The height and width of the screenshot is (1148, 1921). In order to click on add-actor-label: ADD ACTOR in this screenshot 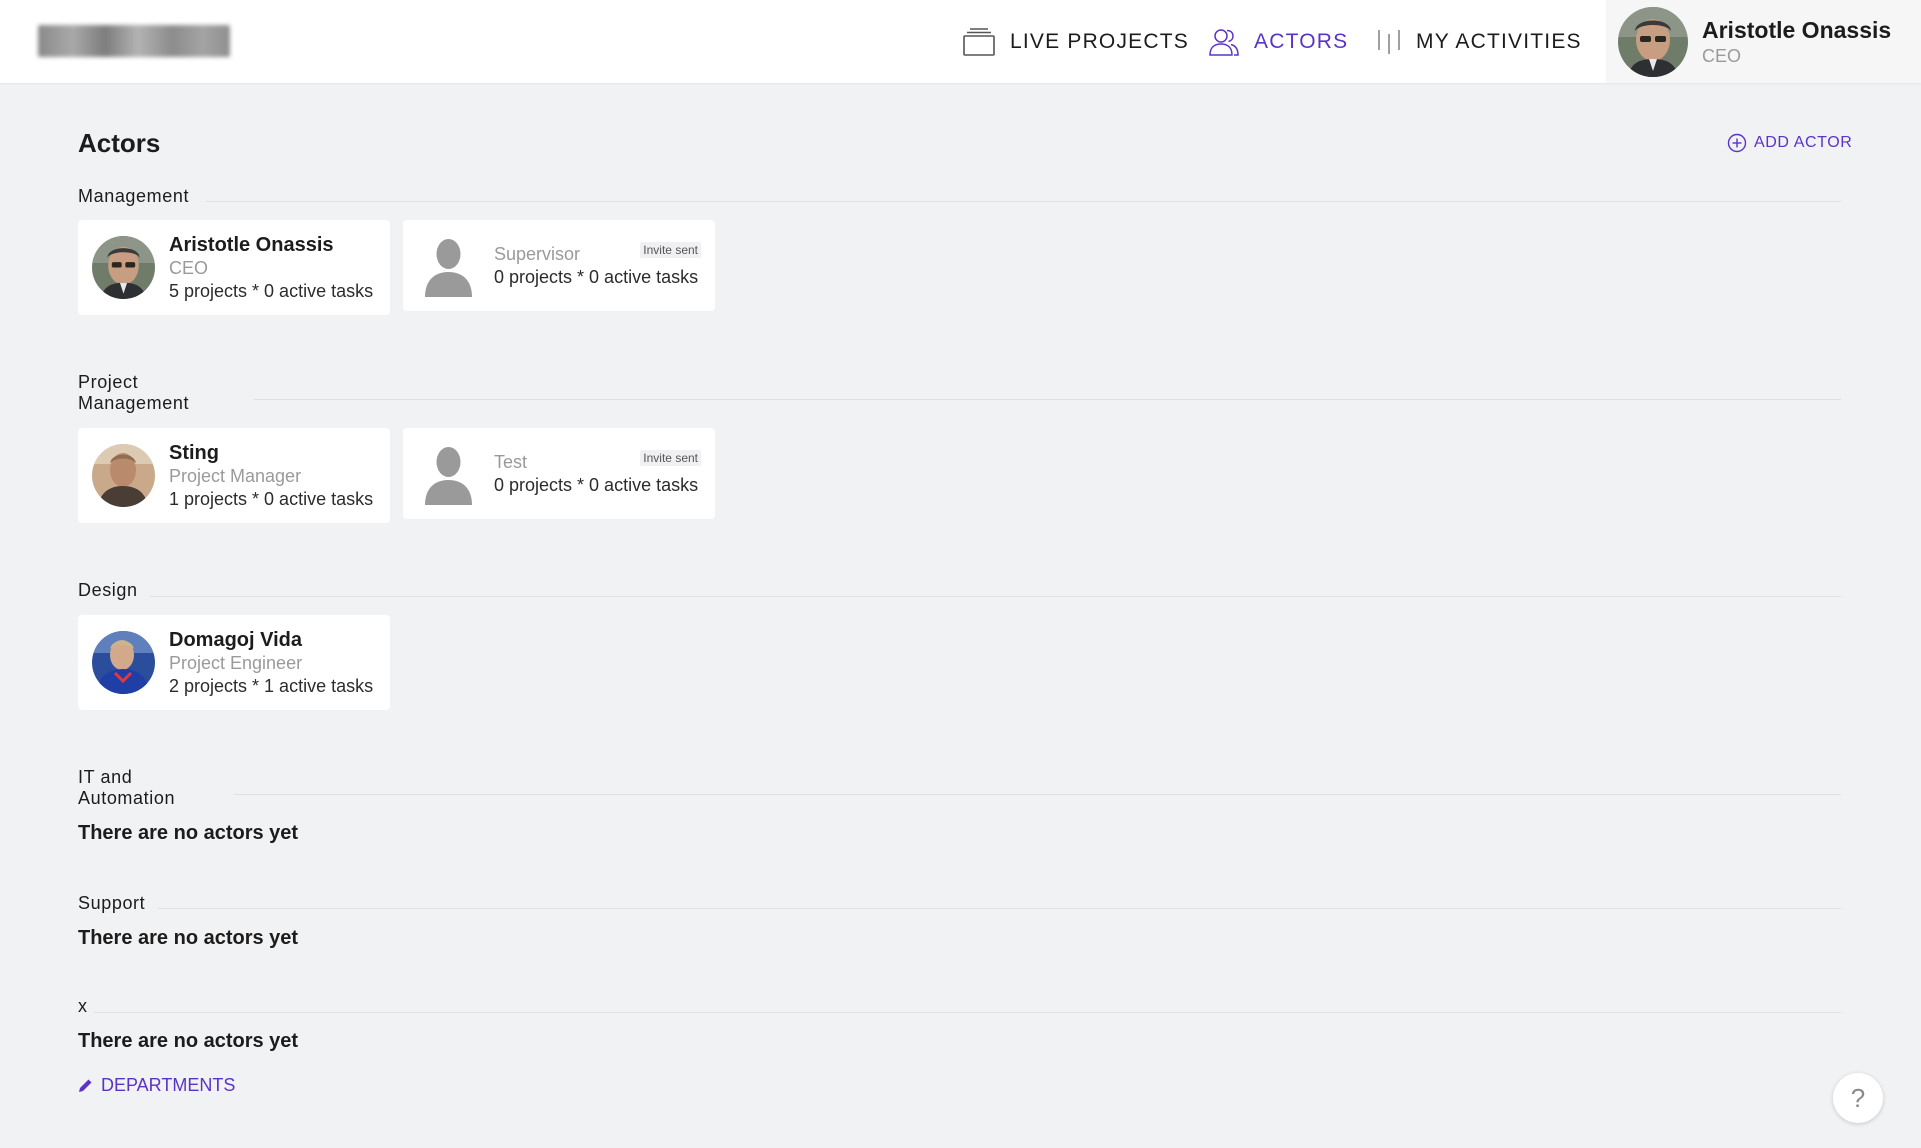, I will do `click(1803, 142)`.